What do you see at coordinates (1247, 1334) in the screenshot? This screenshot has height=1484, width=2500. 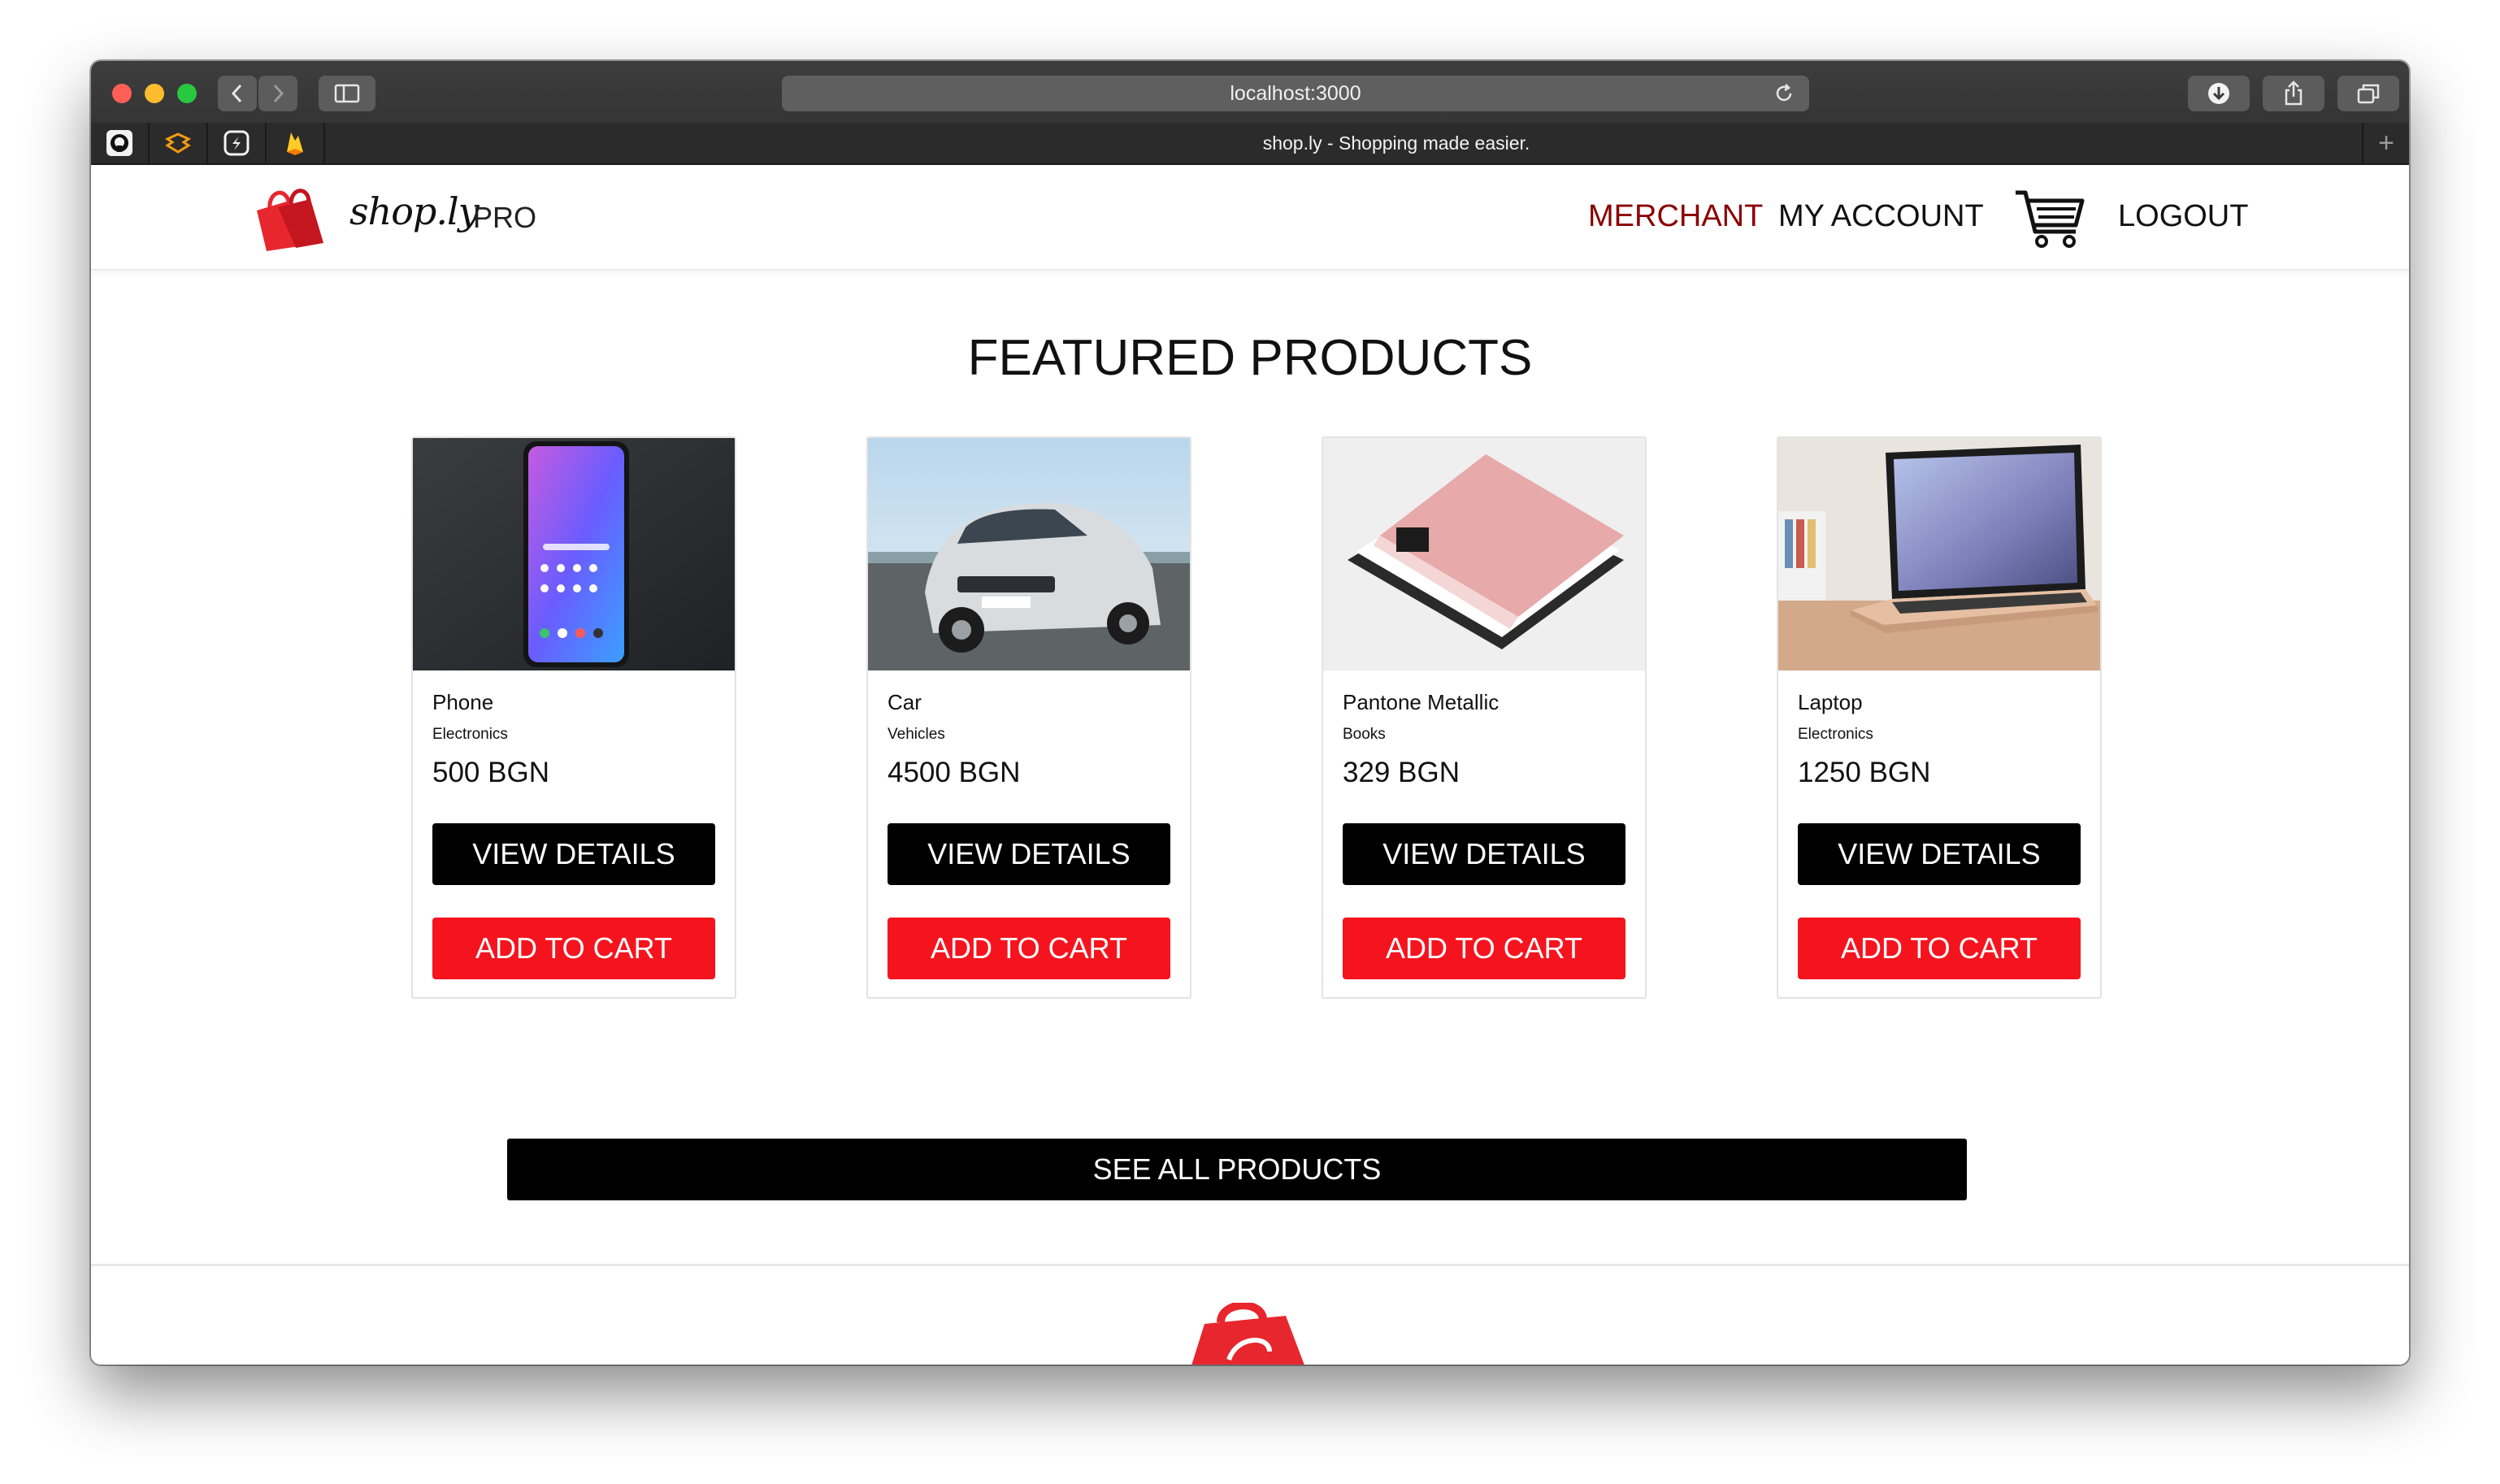 I see `footer-bag-logo-icon` at bounding box center [1247, 1334].